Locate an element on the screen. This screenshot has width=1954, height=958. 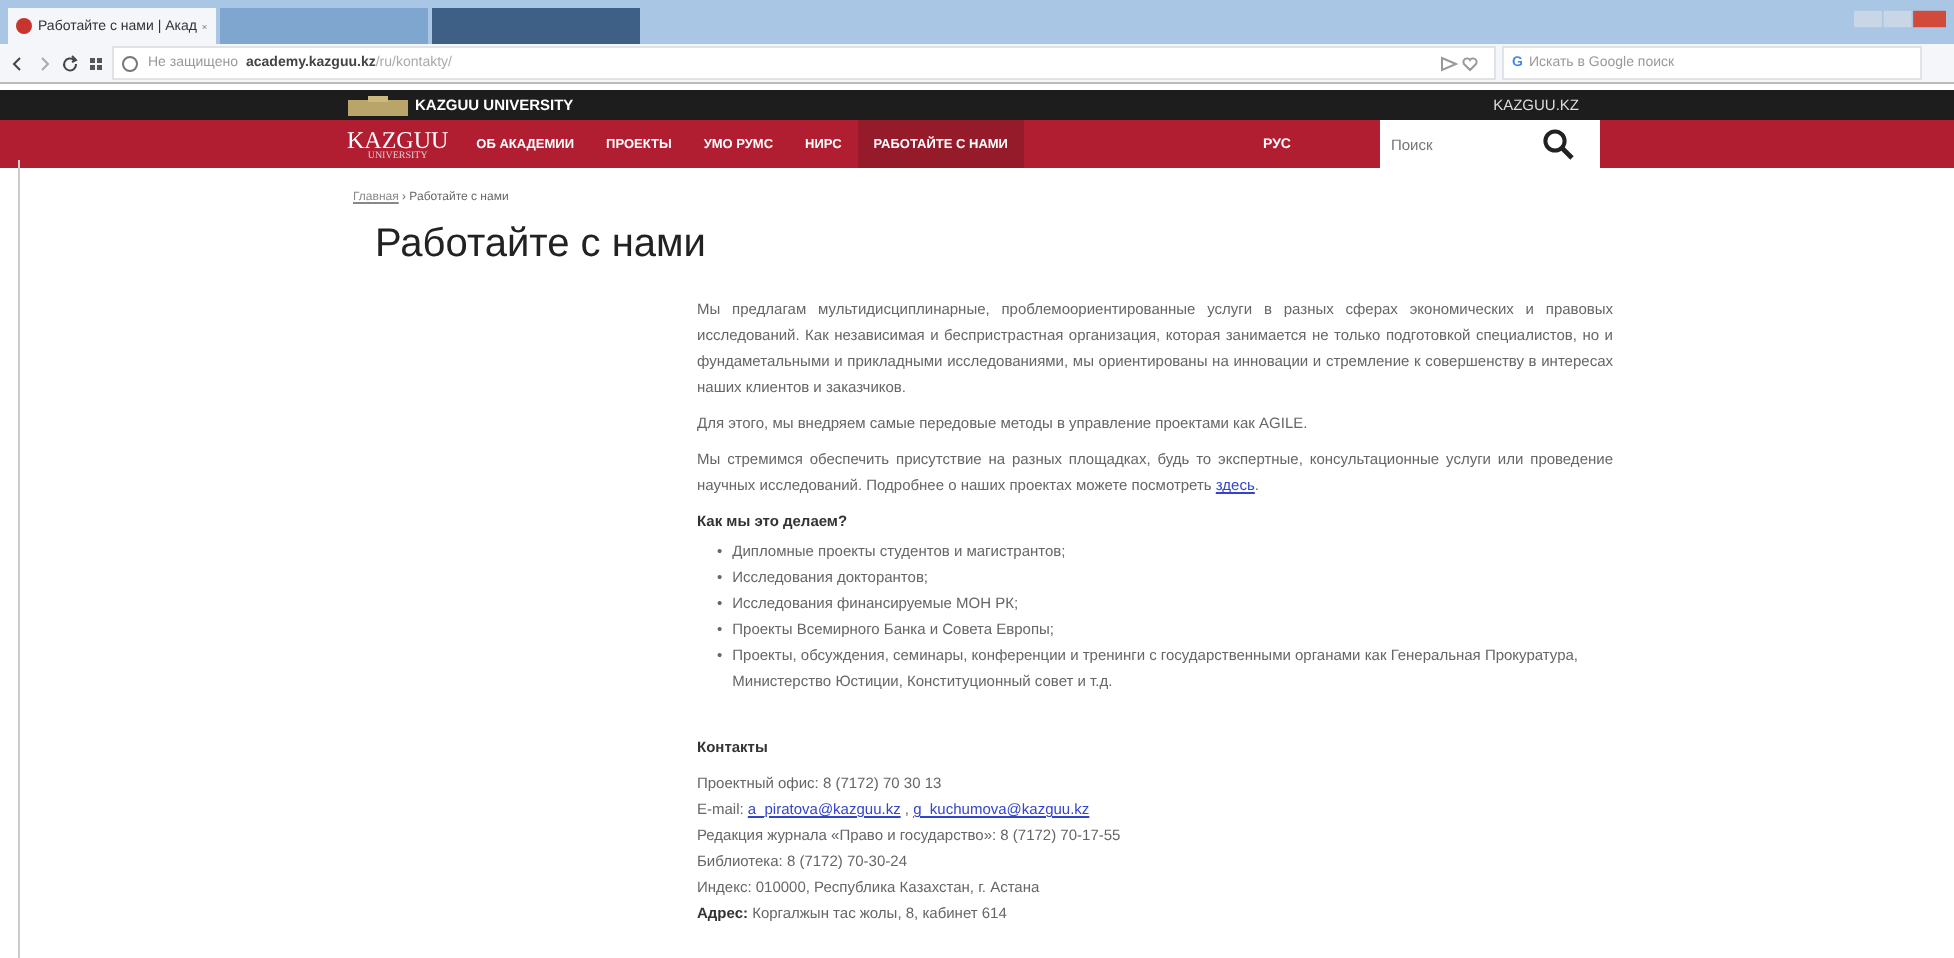
search-icon is located at coordinates (1557, 144).